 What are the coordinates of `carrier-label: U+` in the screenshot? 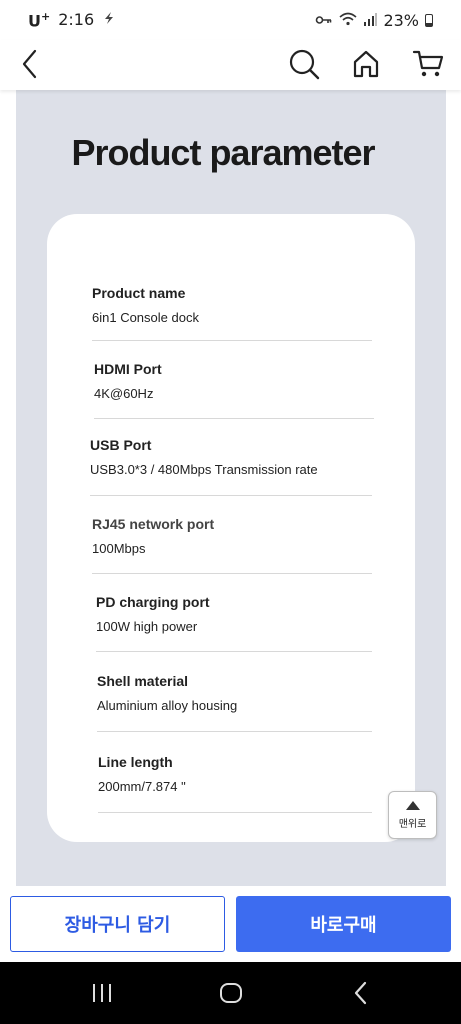 It's located at (39, 20).